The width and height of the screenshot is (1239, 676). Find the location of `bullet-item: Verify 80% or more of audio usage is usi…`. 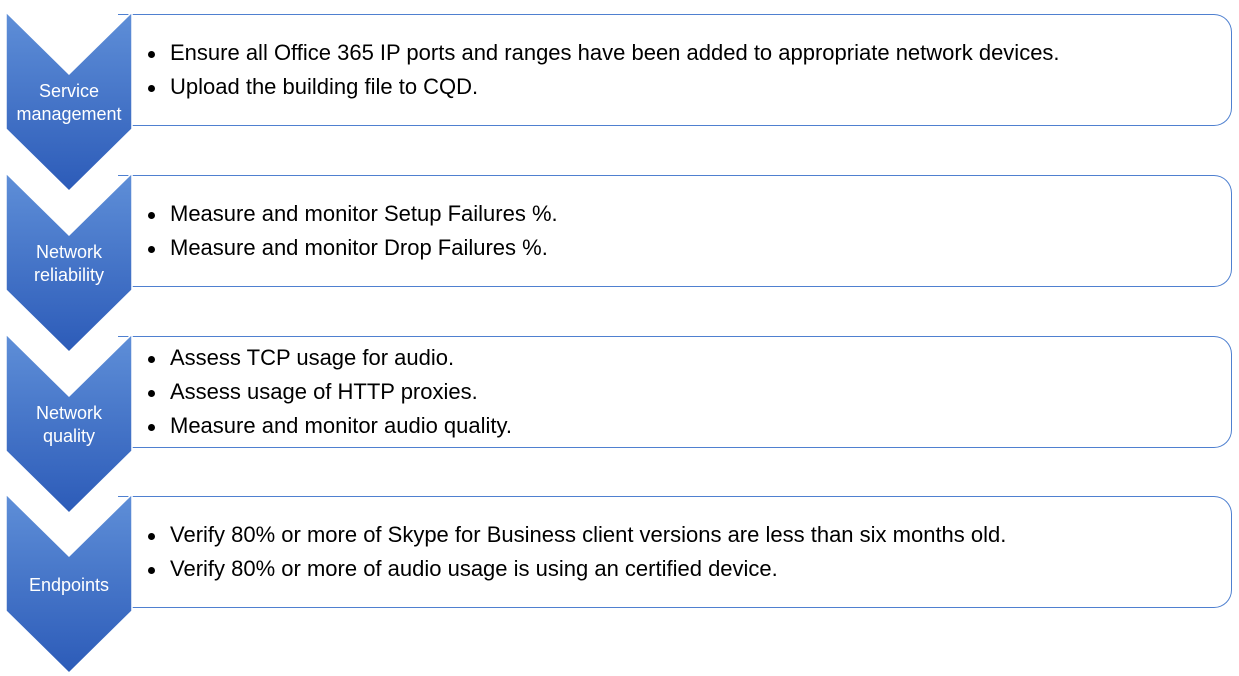

bullet-item: Verify 80% or more of audio usage is usi… is located at coordinates (576, 569).